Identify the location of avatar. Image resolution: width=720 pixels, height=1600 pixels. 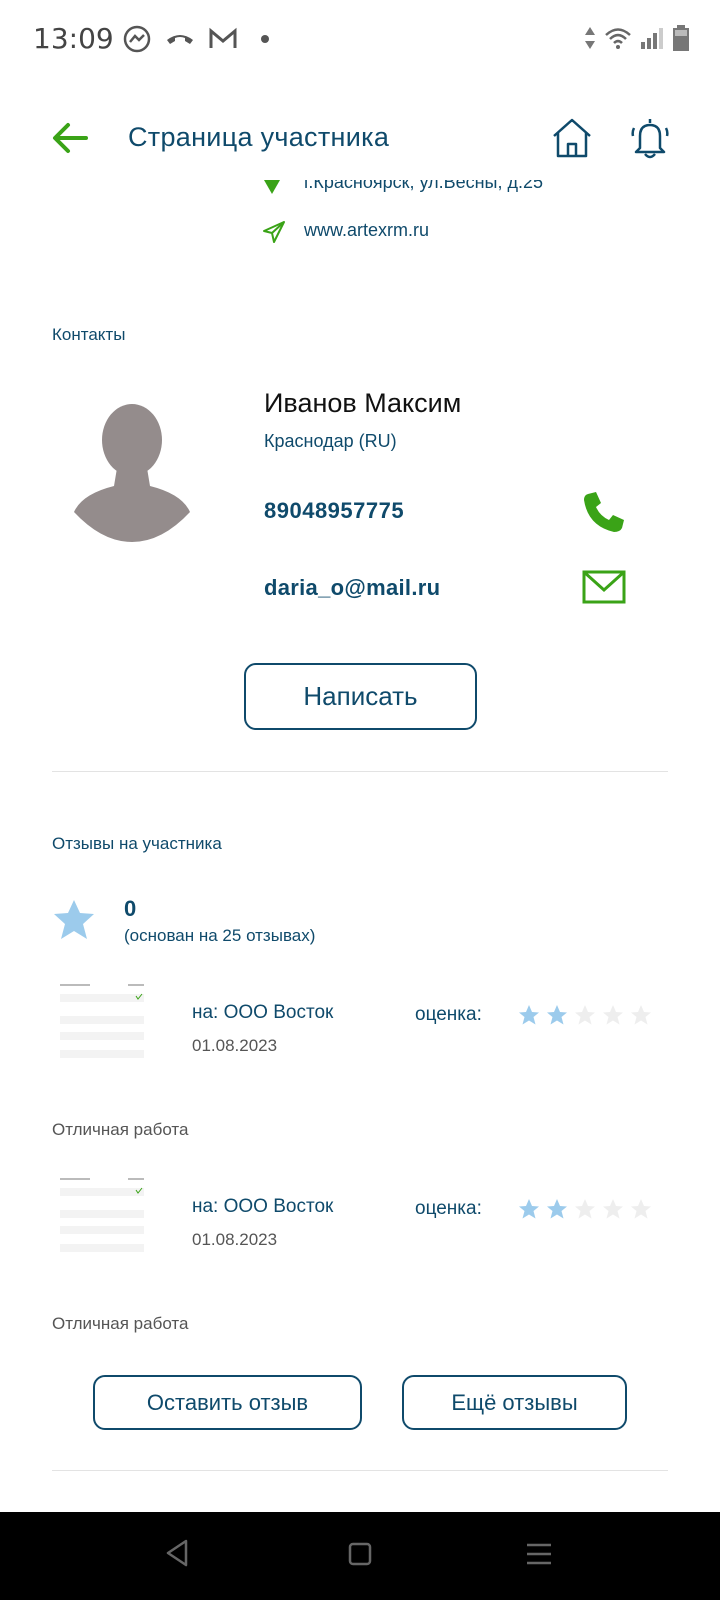
(132, 473).